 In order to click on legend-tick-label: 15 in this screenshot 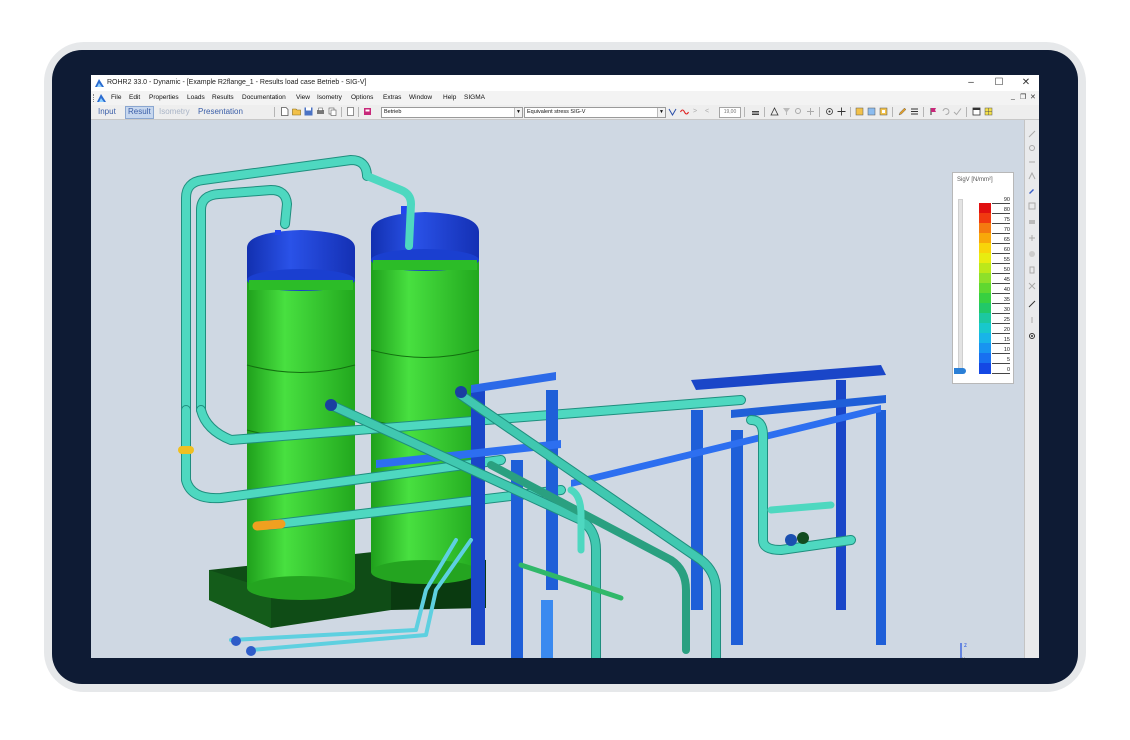, I will do `click(1001, 340)`.